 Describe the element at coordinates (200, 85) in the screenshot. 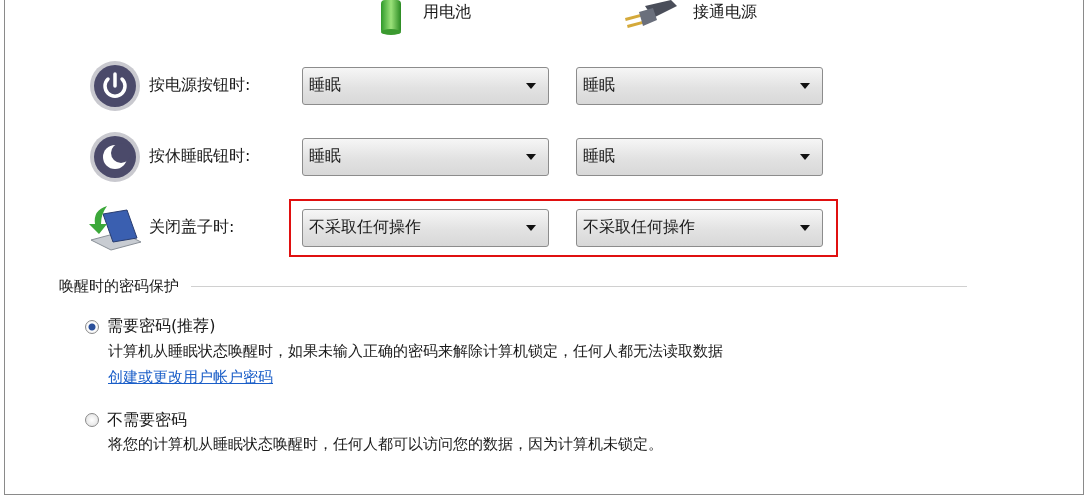

I see `setting-label: 按电源按钮时:` at that location.